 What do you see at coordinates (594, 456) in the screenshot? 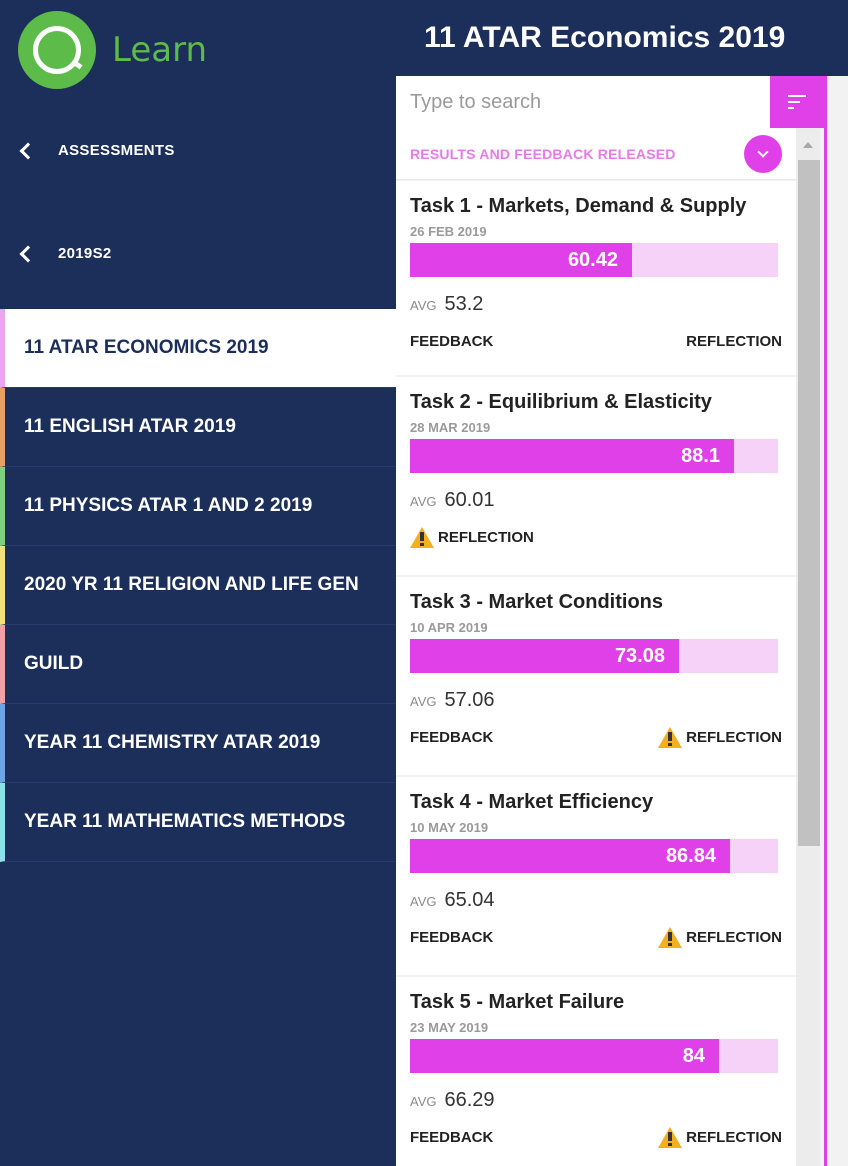
I see `score-bar: 88.1` at bounding box center [594, 456].